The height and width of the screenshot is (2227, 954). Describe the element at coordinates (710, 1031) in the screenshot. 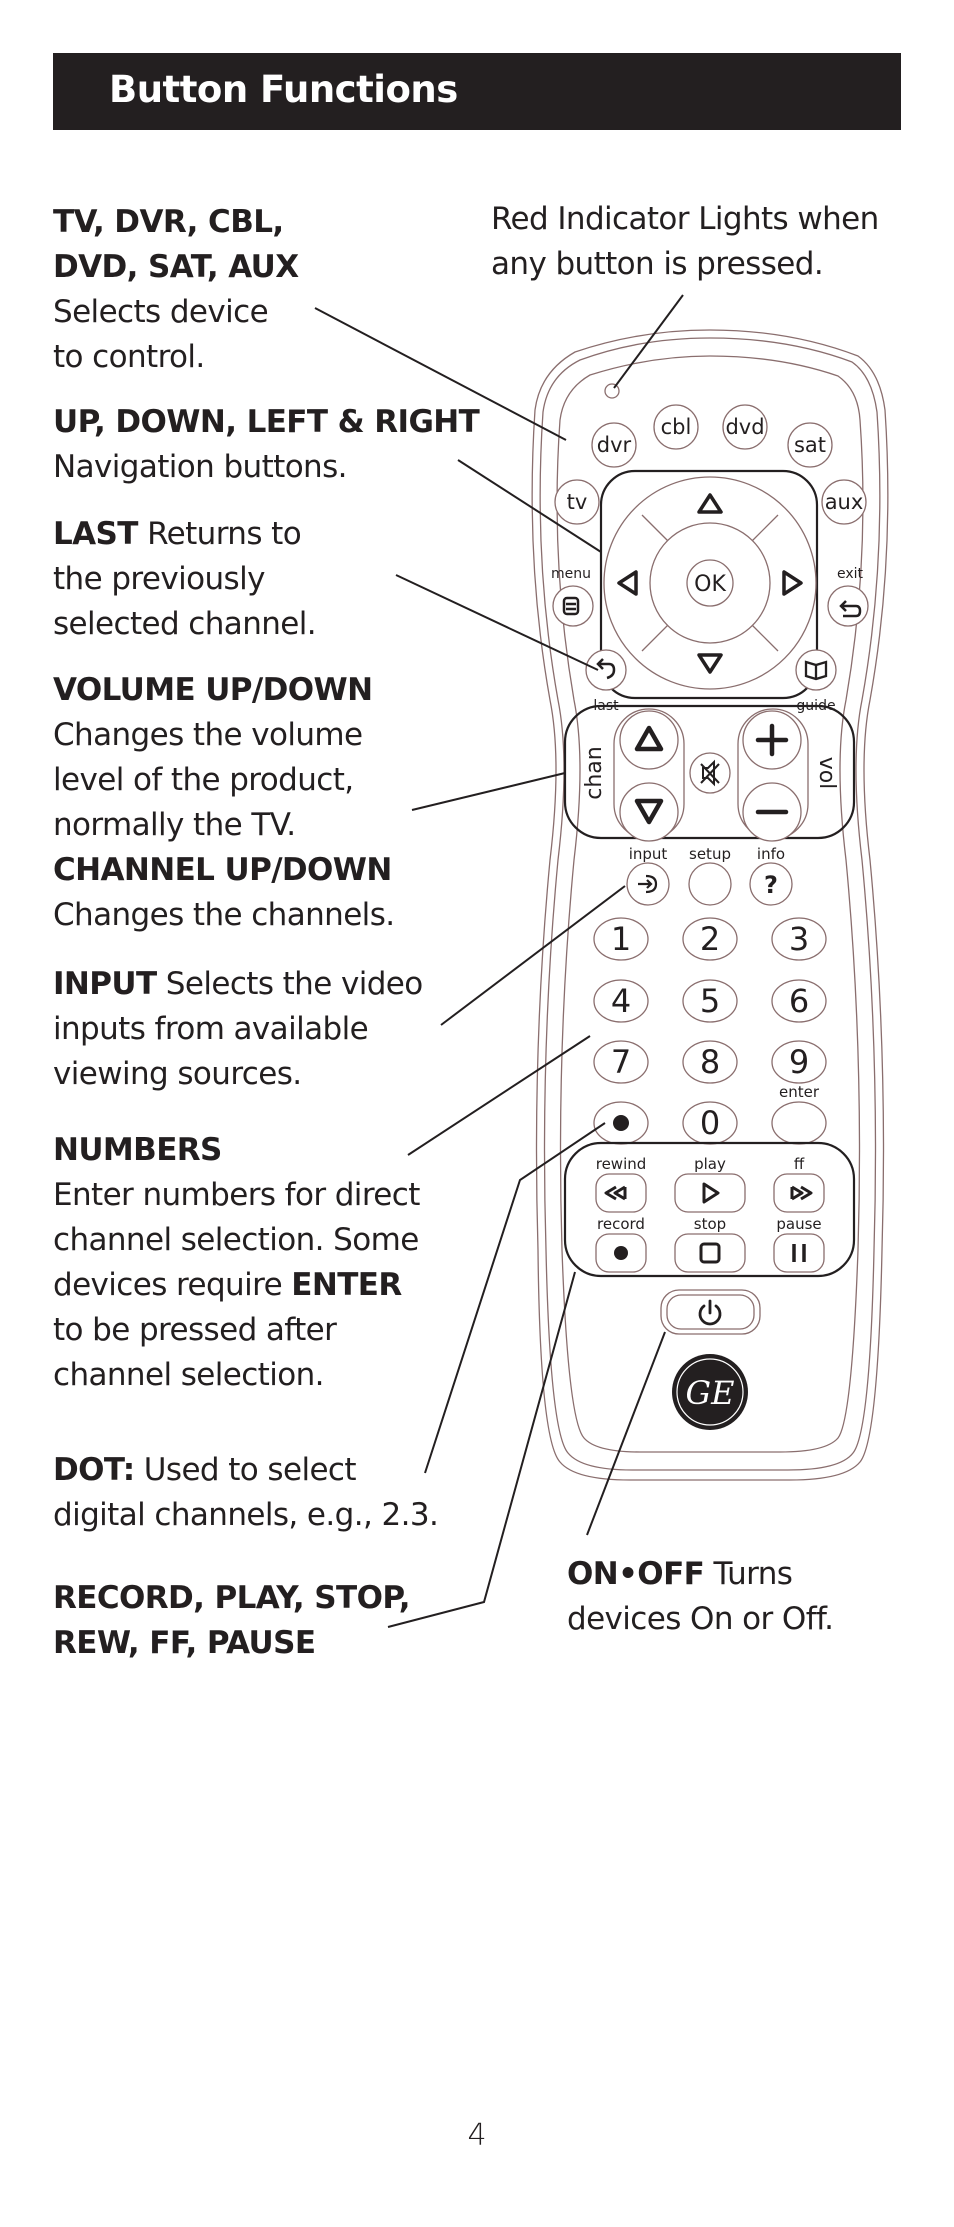

I see `number-pad: 1 2 3 4 5 6 7 8 9 0` at that location.